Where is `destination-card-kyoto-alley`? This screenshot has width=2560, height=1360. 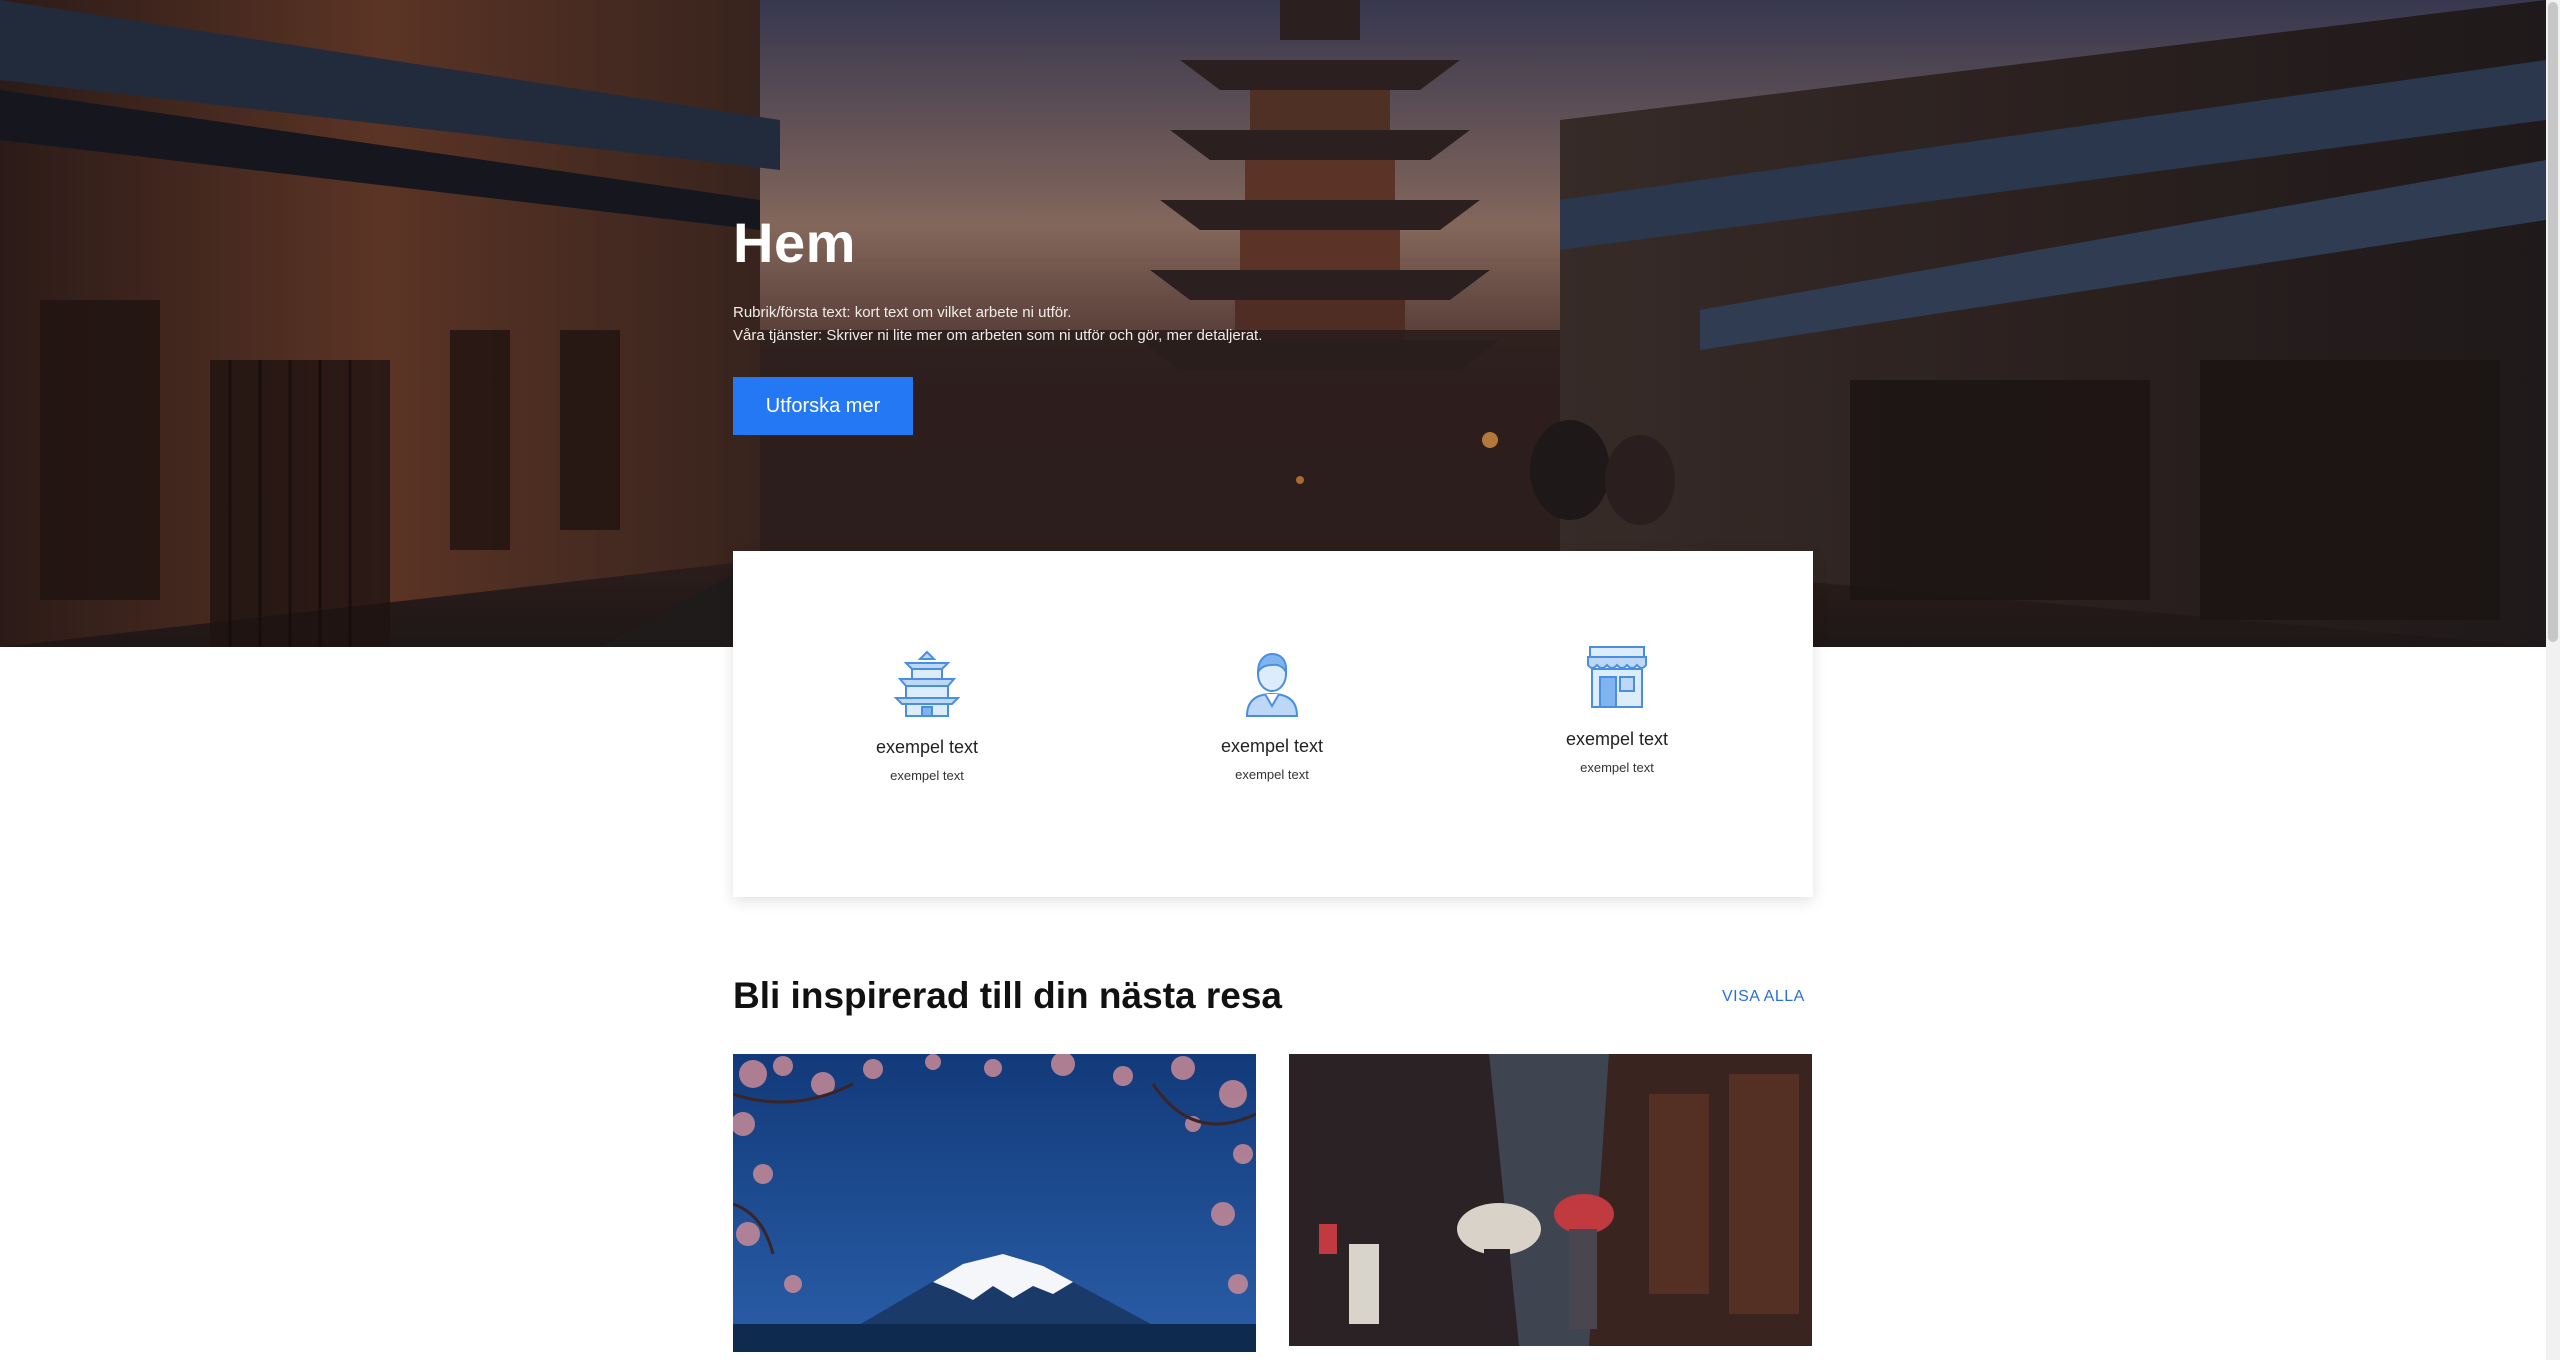 destination-card-kyoto-alley is located at coordinates (1550, 1200).